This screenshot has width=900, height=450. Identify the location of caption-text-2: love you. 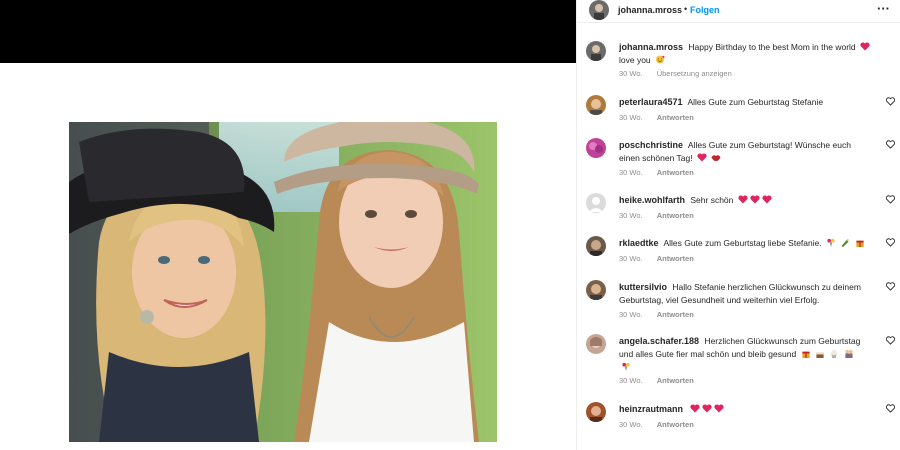
(635, 60).